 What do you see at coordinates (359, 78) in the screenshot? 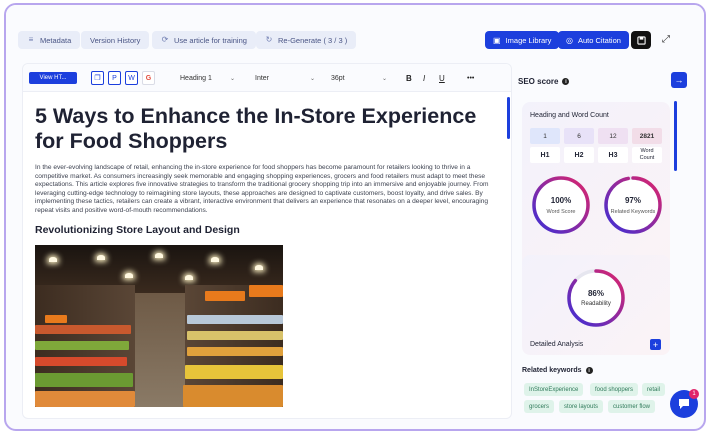
I see `size-select: 36pt ⌄` at bounding box center [359, 78].